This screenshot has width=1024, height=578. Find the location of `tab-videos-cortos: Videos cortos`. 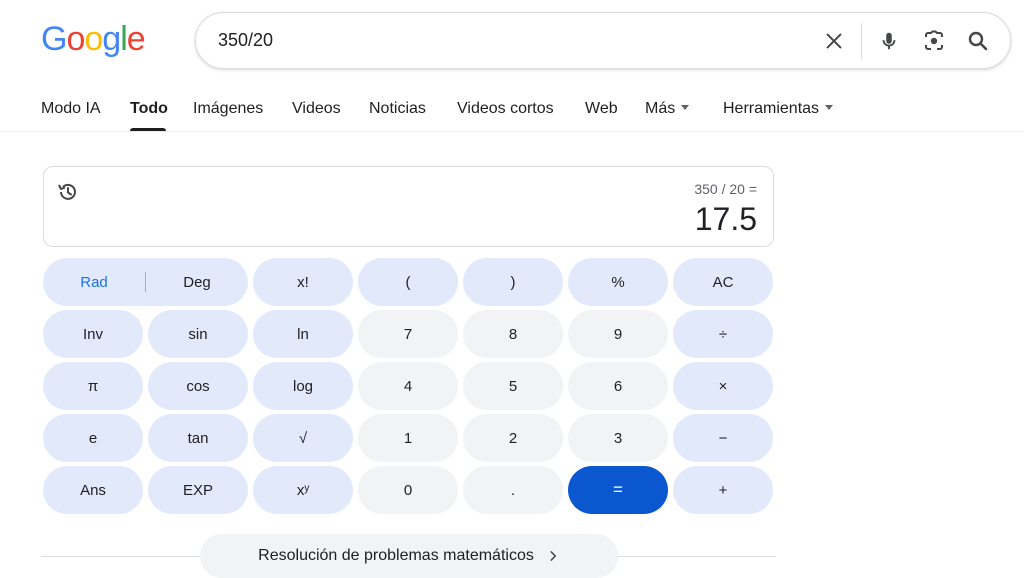

tab-videos-cortos: Videos cortos is located at coordinates (505, 109).